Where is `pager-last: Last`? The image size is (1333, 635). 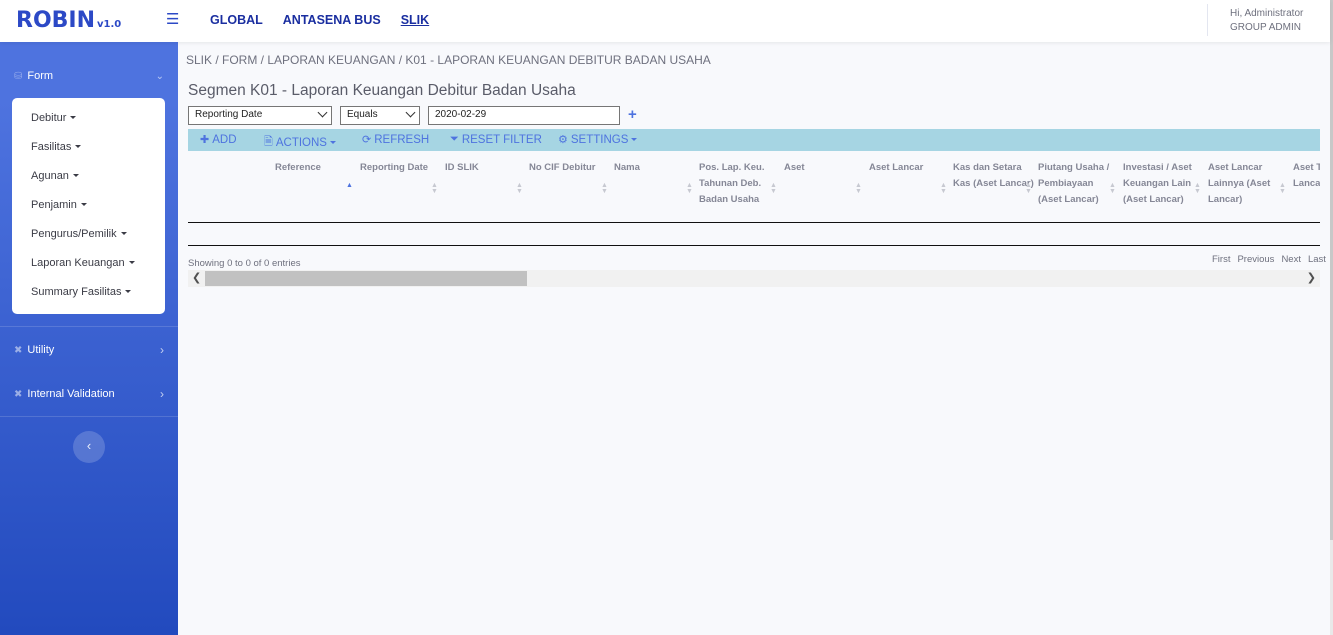
pager-last: Last is located at coordinates (1317, 259).